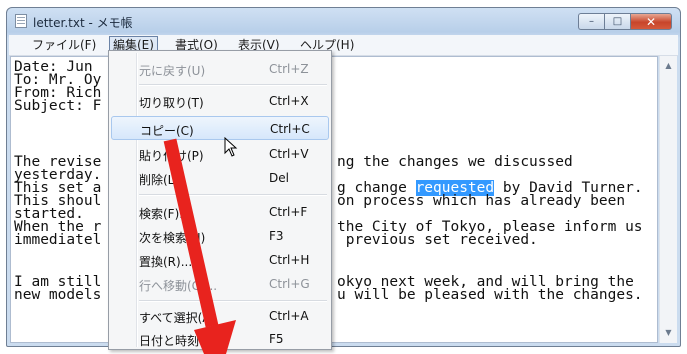 The image size is (687, 354). I want to click on mouse-pointer-icon, so click(231, 147).